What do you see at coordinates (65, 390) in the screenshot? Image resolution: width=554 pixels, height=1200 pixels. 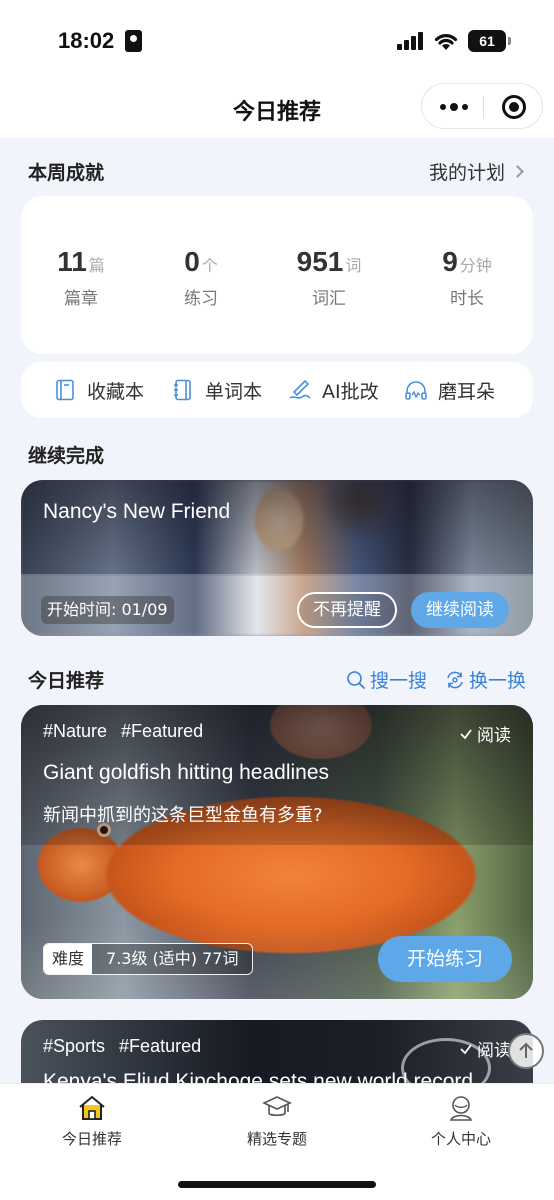 I see `bookmark-book-icon` at bounding box center [65, 390].